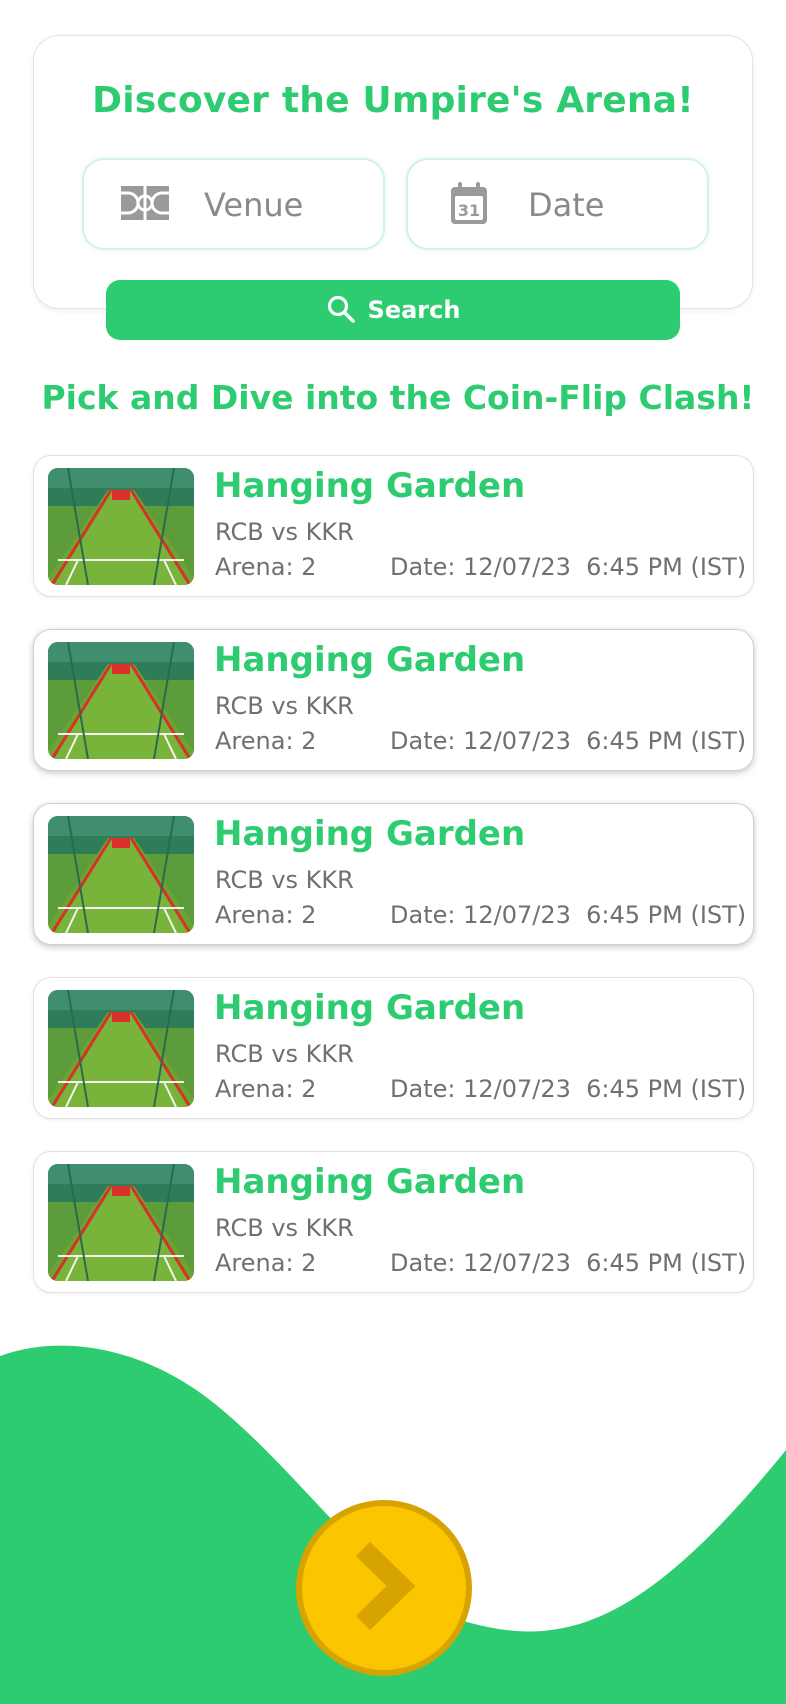 The width and height of the screenshot is (786, 1704). Describe the element at coordinates (414, 310) in the screenshot. I see `search-button-label: Search` at that location.